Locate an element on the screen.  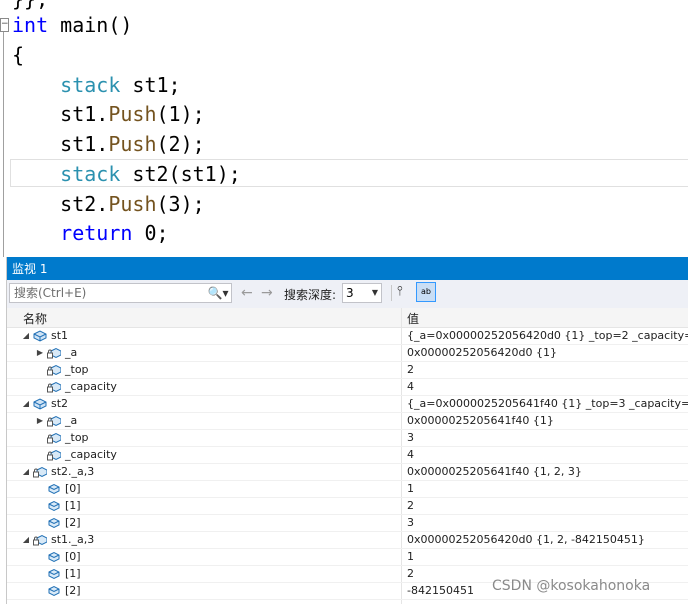
code-keyword: int is located at coordinates (30, 25).